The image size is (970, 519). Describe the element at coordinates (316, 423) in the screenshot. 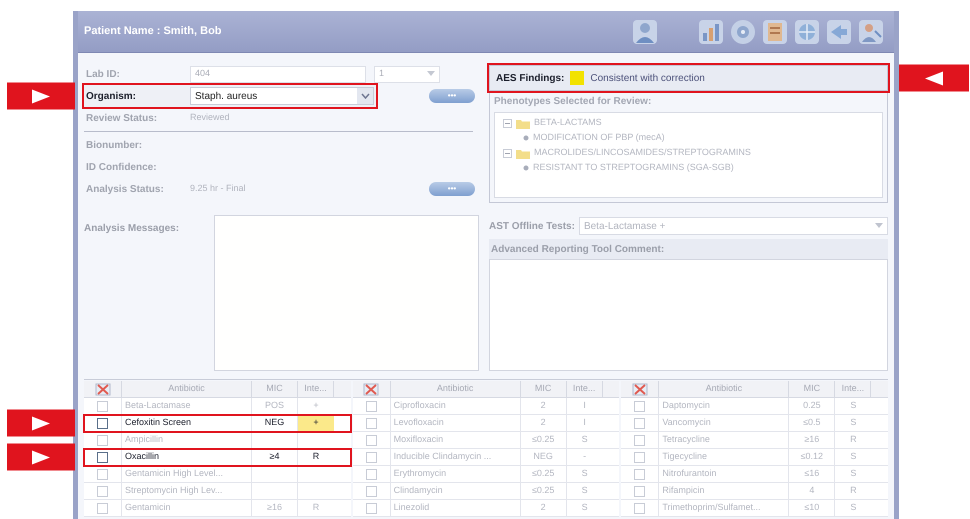

I see `interpretation-cell: +` at that location.